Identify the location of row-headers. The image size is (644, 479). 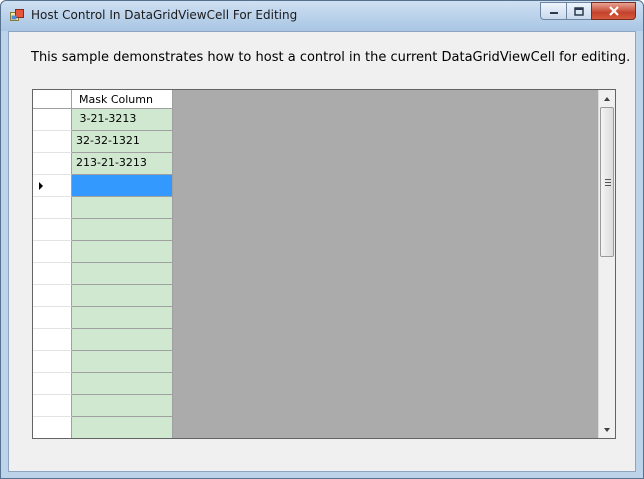
(52, 273).